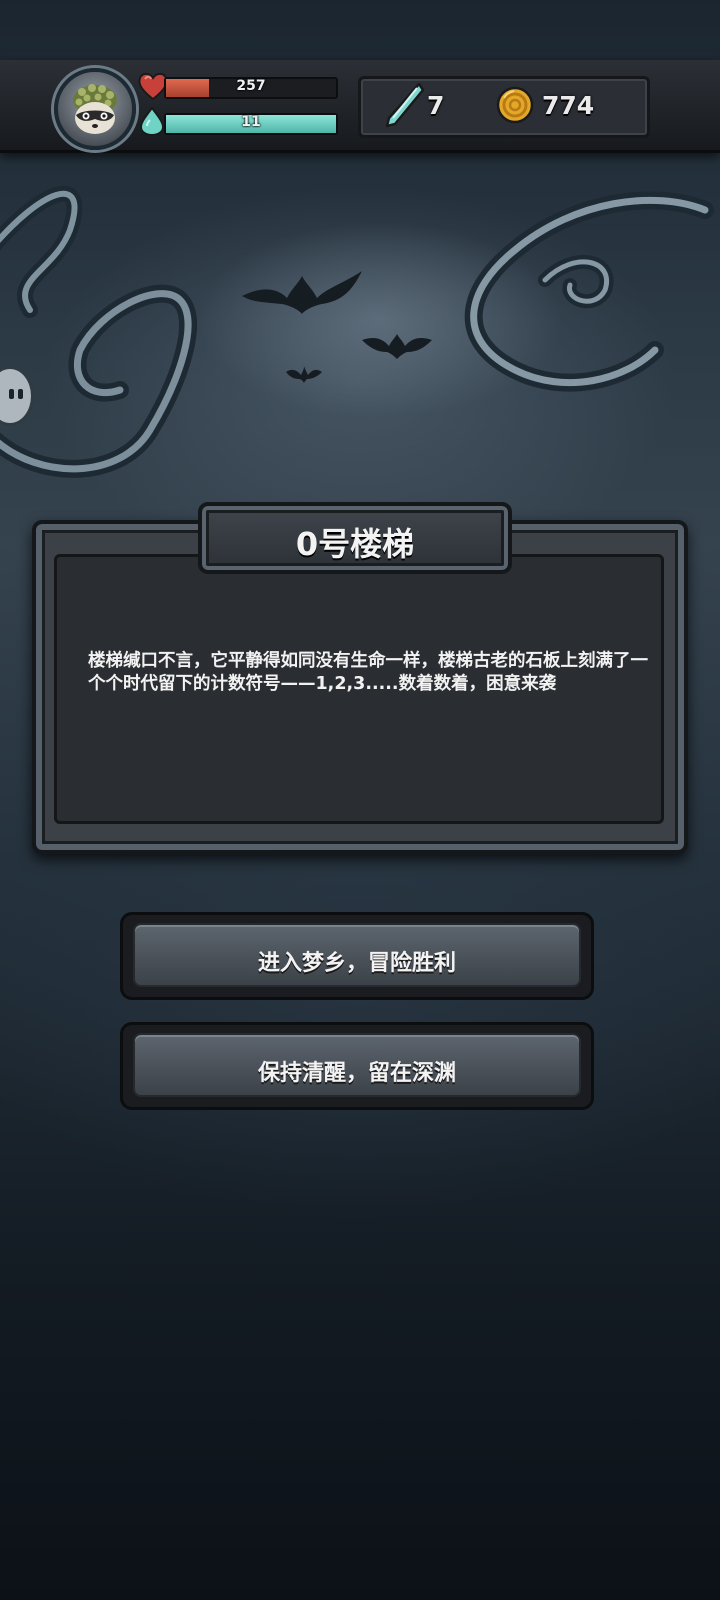  Describe the element at coordinates (356, 1073) in the screenshot. I see `choice-label: 保持清醒，留在深渊` at that location.